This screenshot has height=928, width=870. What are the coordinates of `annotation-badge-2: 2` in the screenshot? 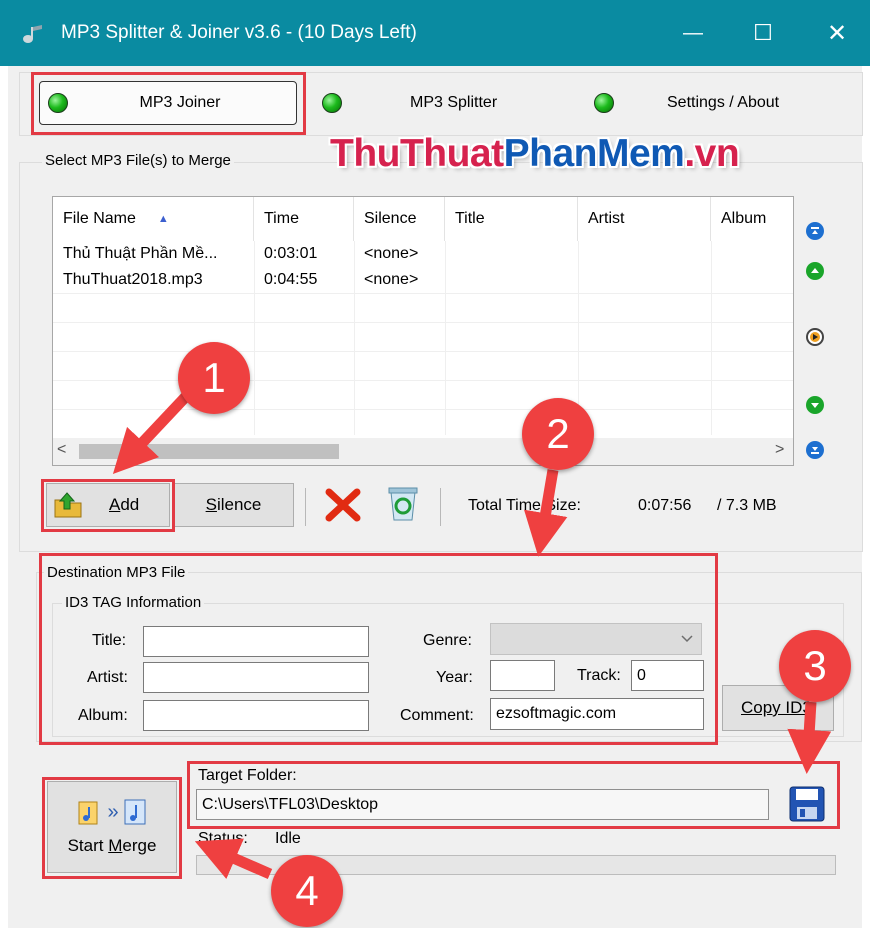 It's located at (558, 434).